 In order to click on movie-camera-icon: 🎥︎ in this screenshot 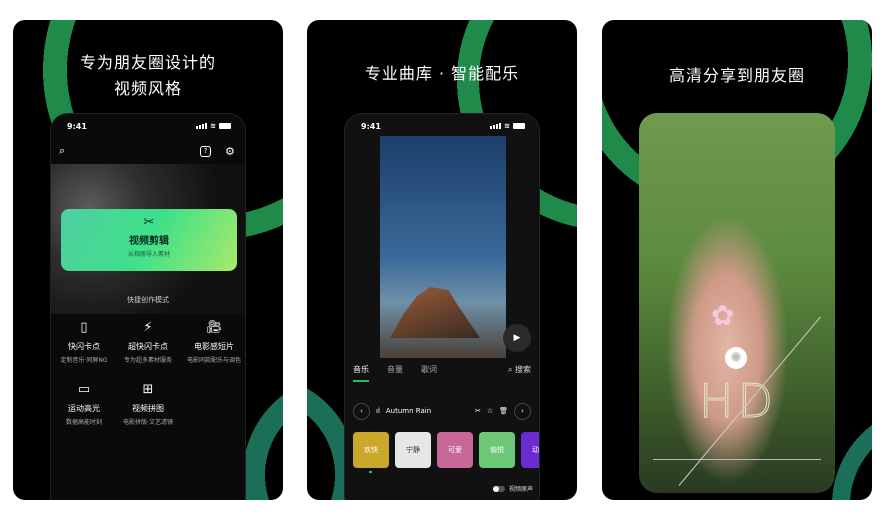, I will do `click(214, 327)`.